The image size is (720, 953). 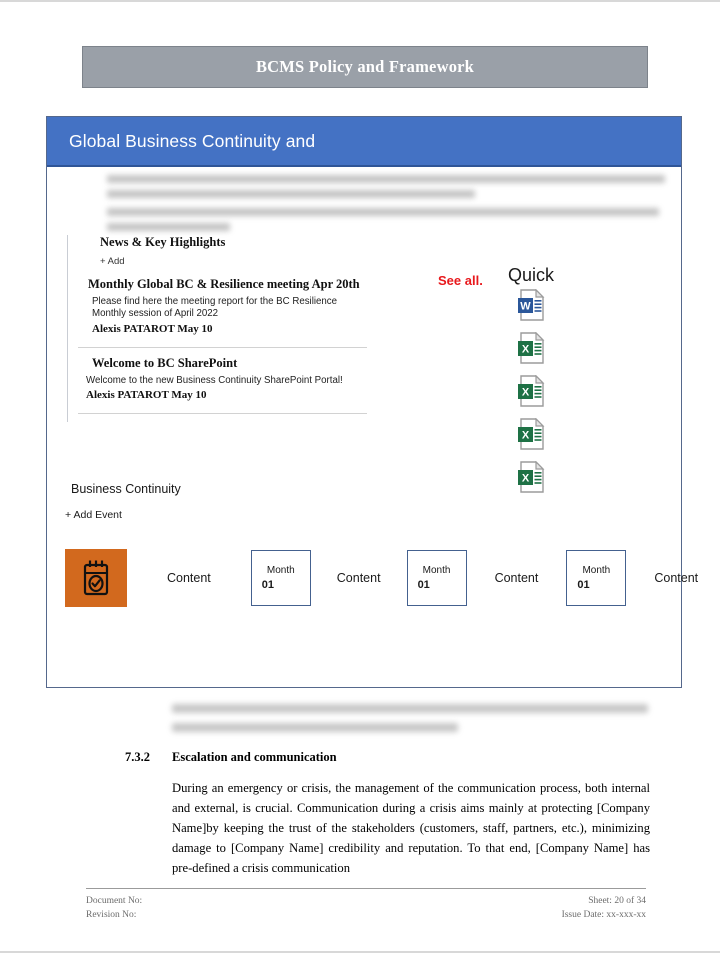 What do you see at coordinates (238, 261) in the screenshot?
I see `news-add-button: + Add` at bounding box center [238, 261].